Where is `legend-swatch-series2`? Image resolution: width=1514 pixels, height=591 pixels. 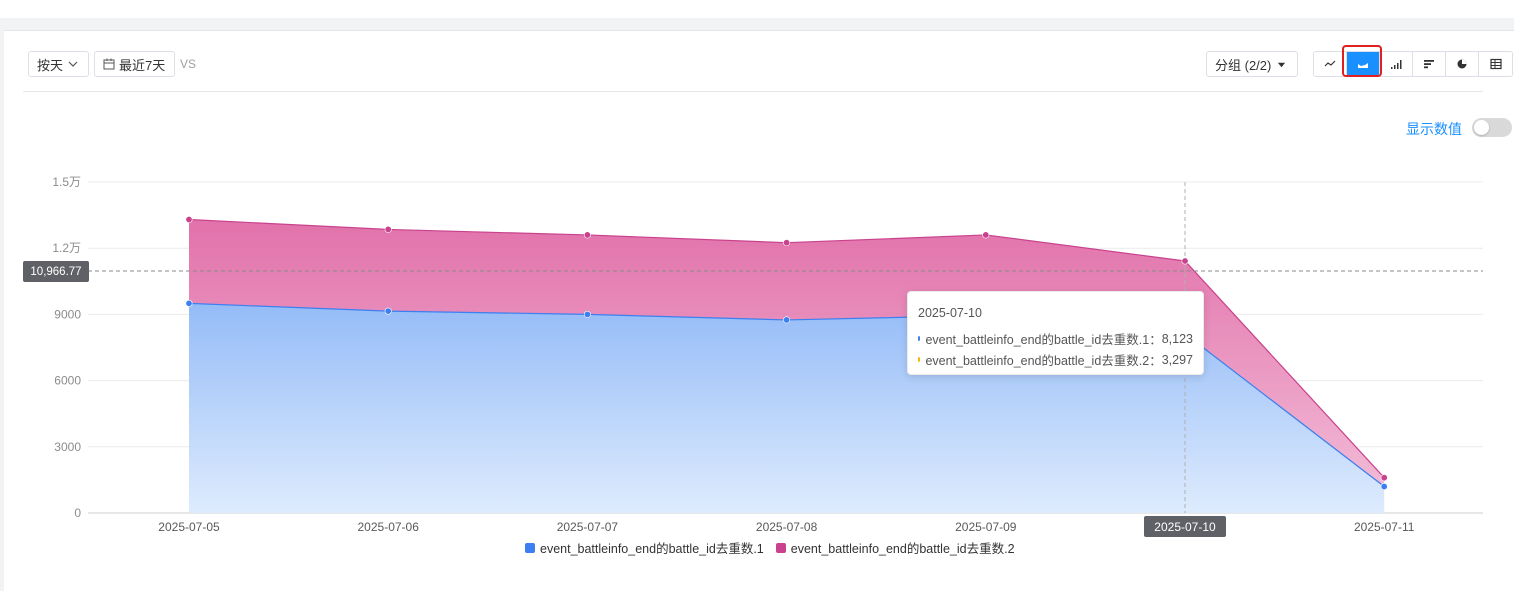 legend-swatch-series2 is located at coordinates (780, 547).